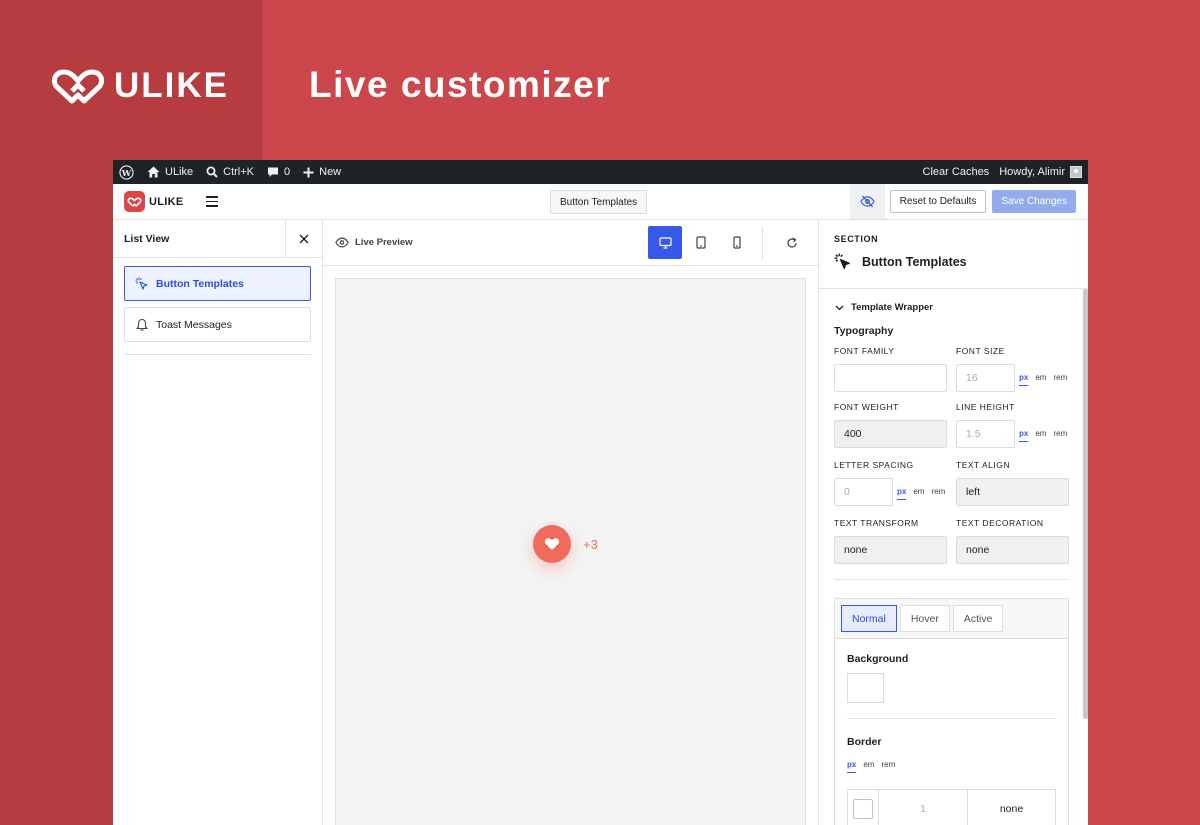 The height and width of the screenshot is (825, 1200). What do you see at coordinates (866, 407) in the screenshot?
I see `font-weight-label: FONT WEIGHT` at bounding box center [866, 407].